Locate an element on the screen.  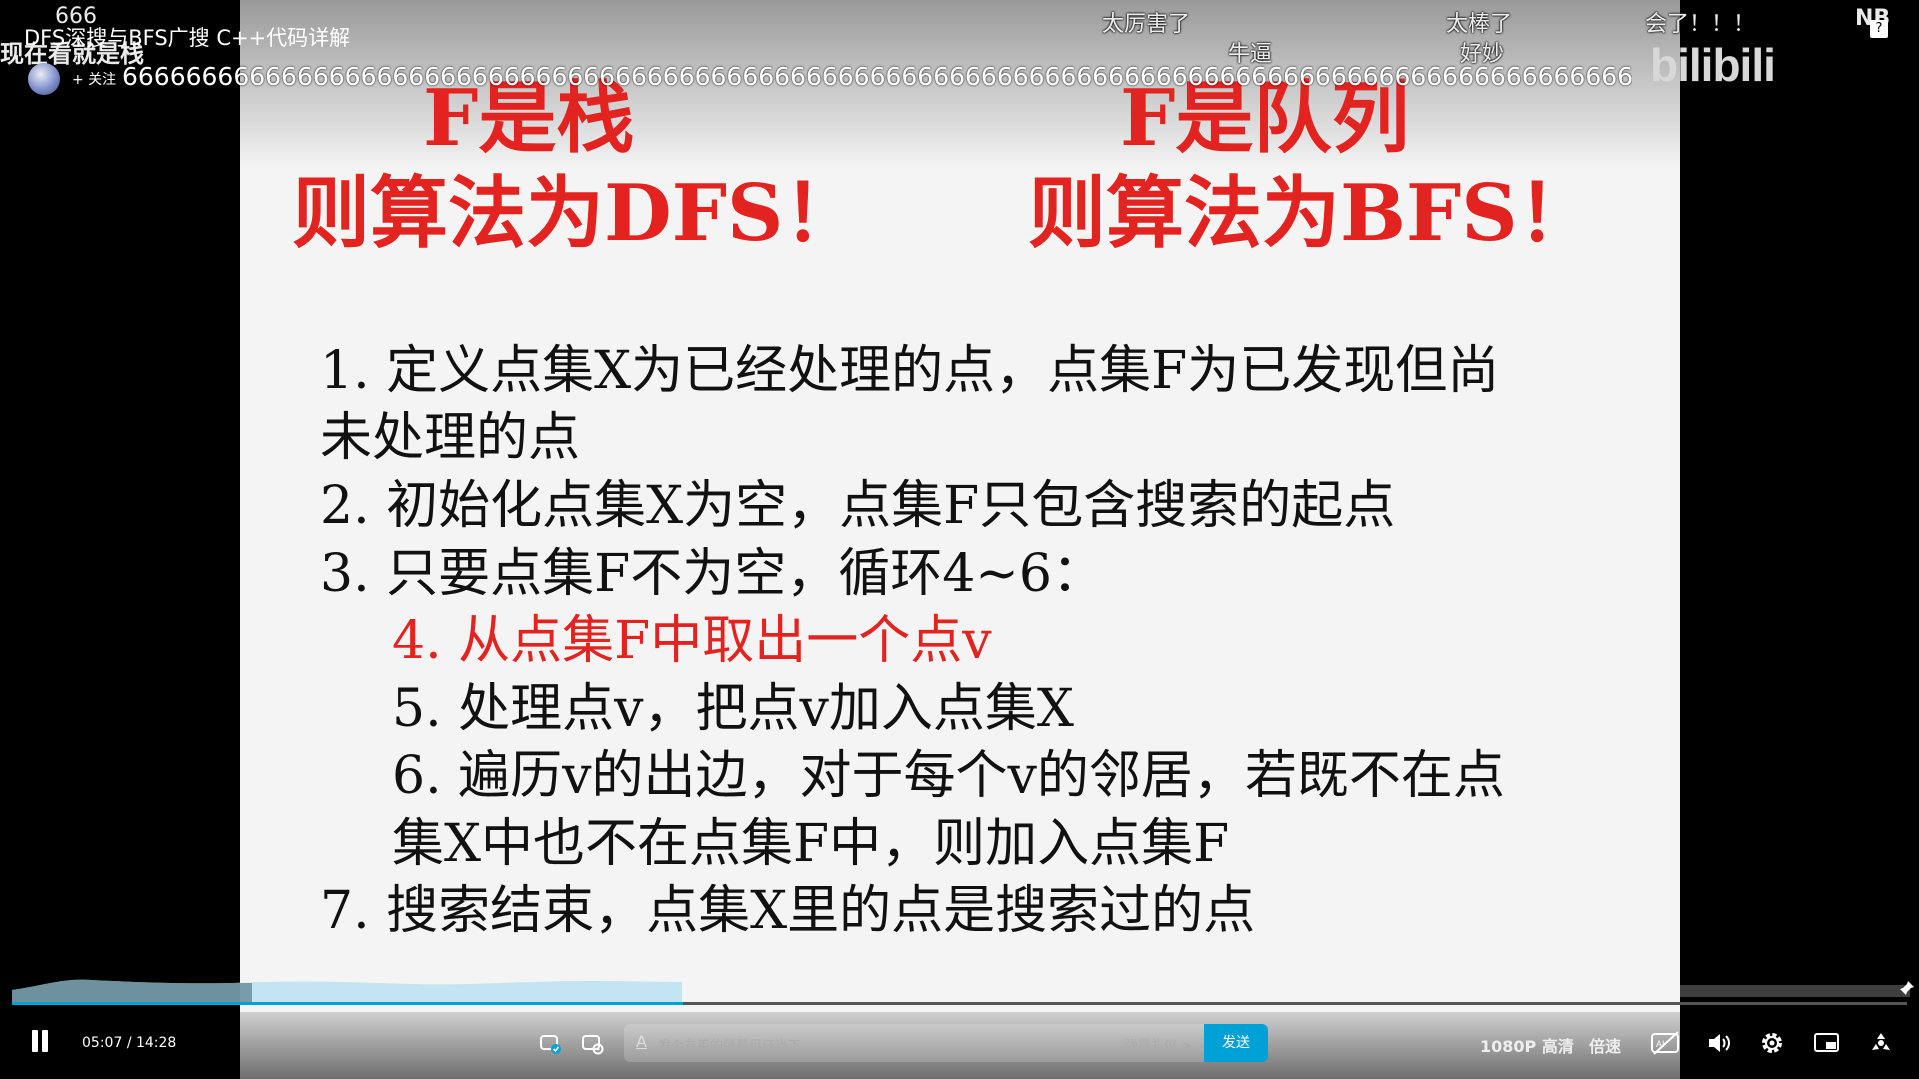
volume-icon is located at coordinates (1719, 1043).